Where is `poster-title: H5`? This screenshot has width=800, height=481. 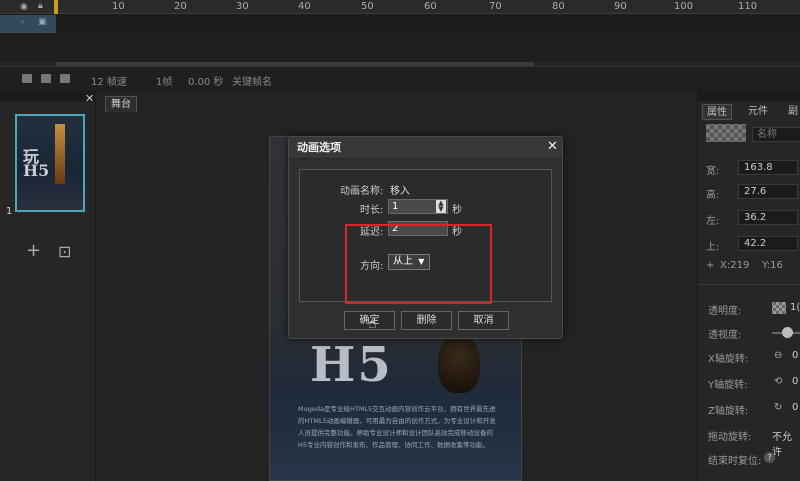
poster-title: H5 is located at coordinates (351, 365).